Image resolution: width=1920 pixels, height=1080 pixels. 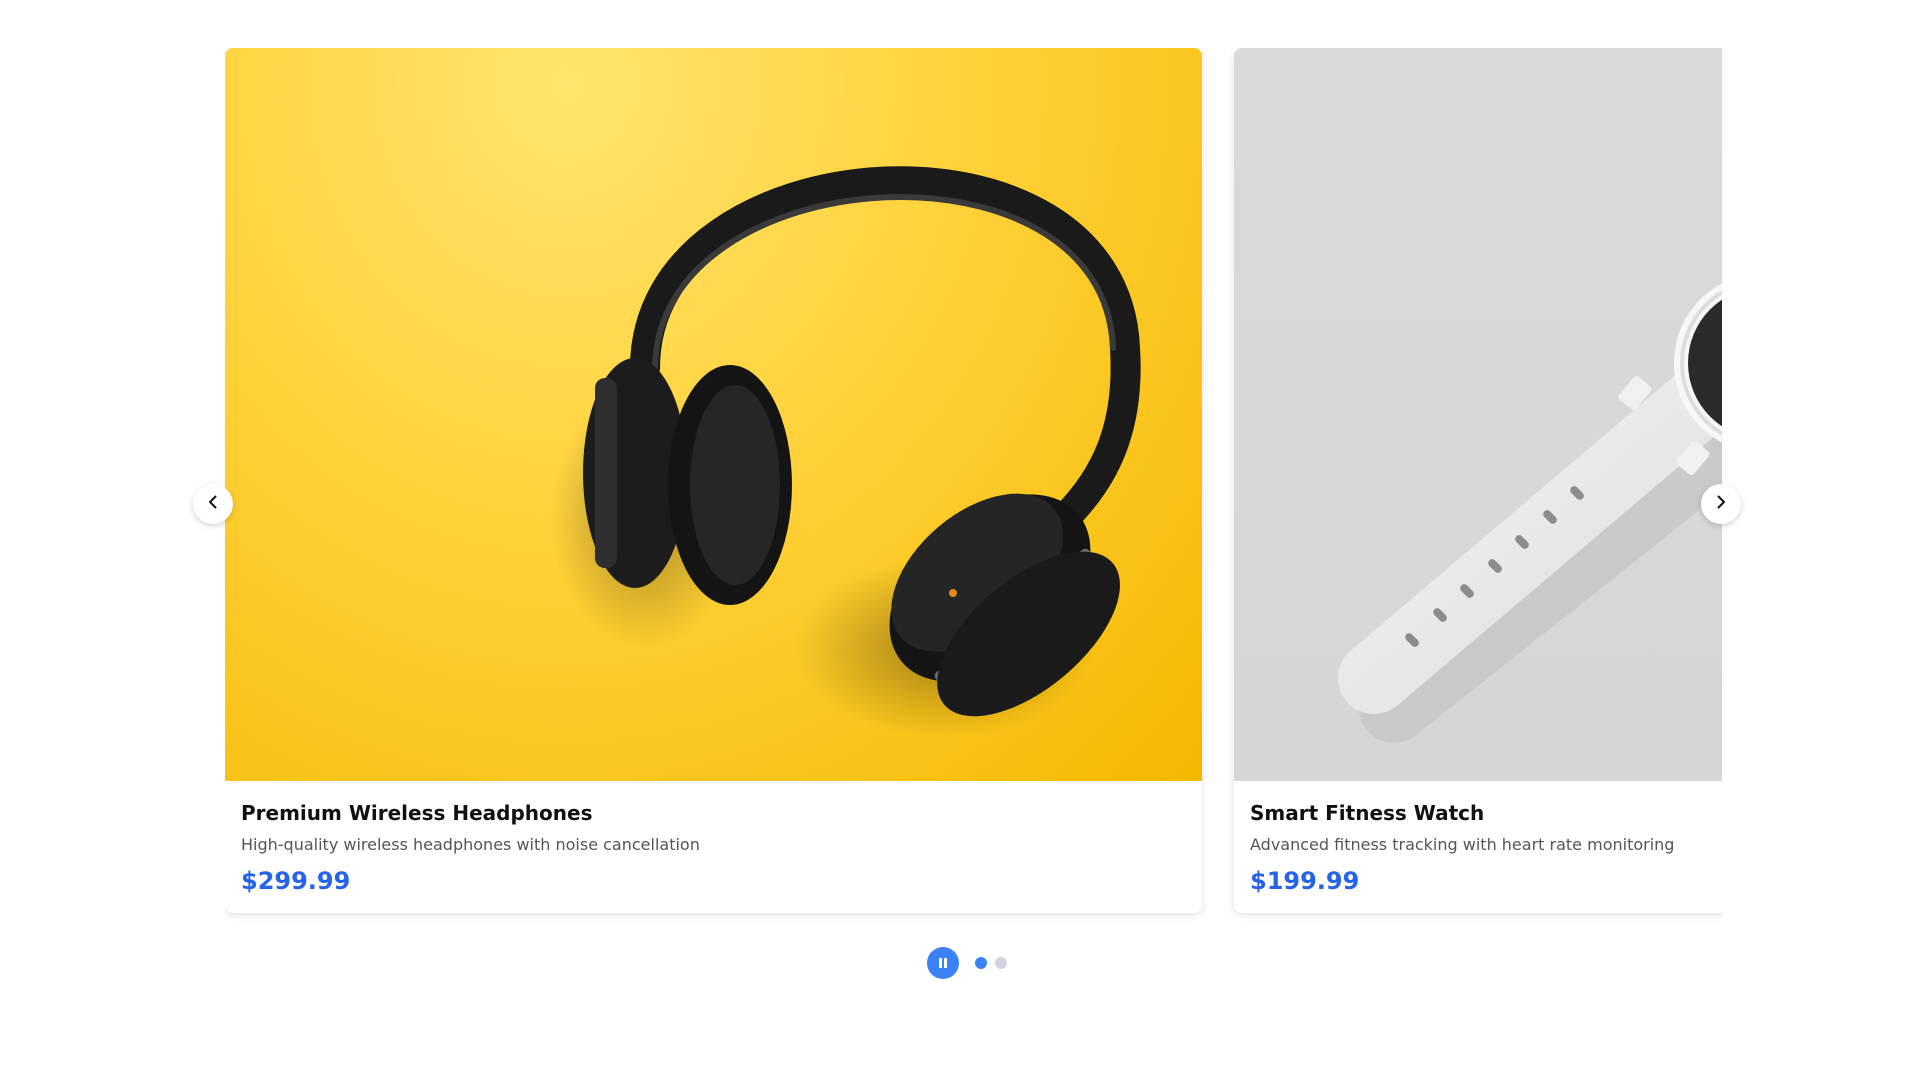 What do you see at coordinates (1530, 513) in the screenshot?
I see `watch-illustration` at bounding box center [1530, 513].